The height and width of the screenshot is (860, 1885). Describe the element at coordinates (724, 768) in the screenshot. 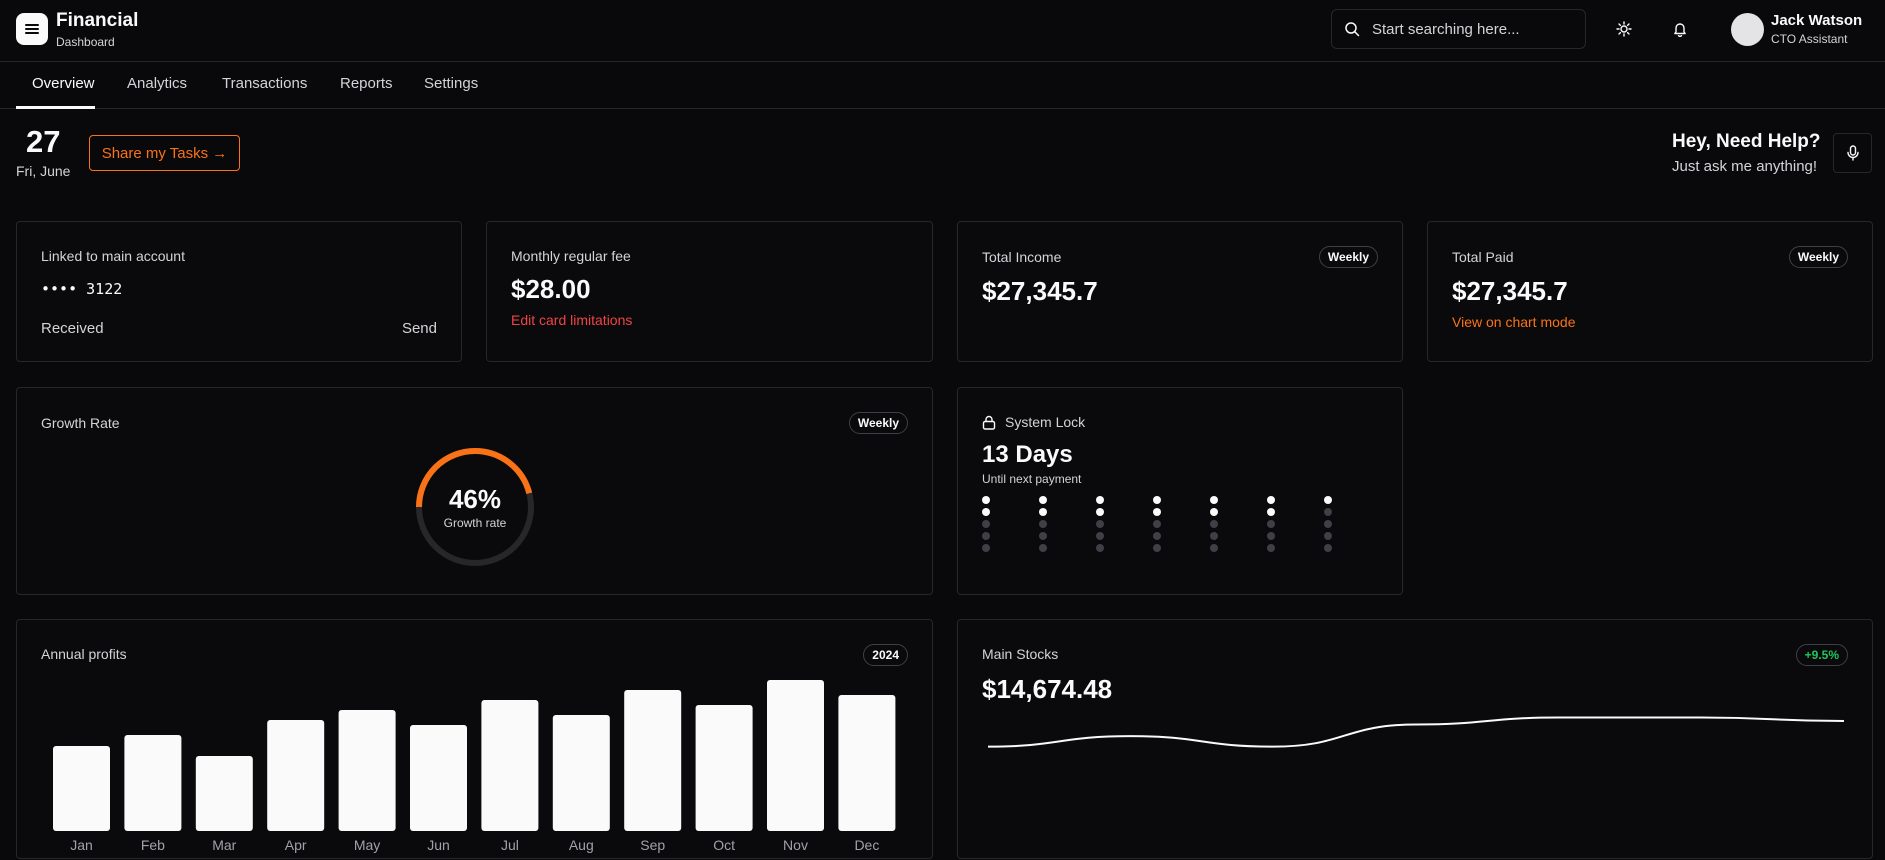

I see `bar-oct` at that location.